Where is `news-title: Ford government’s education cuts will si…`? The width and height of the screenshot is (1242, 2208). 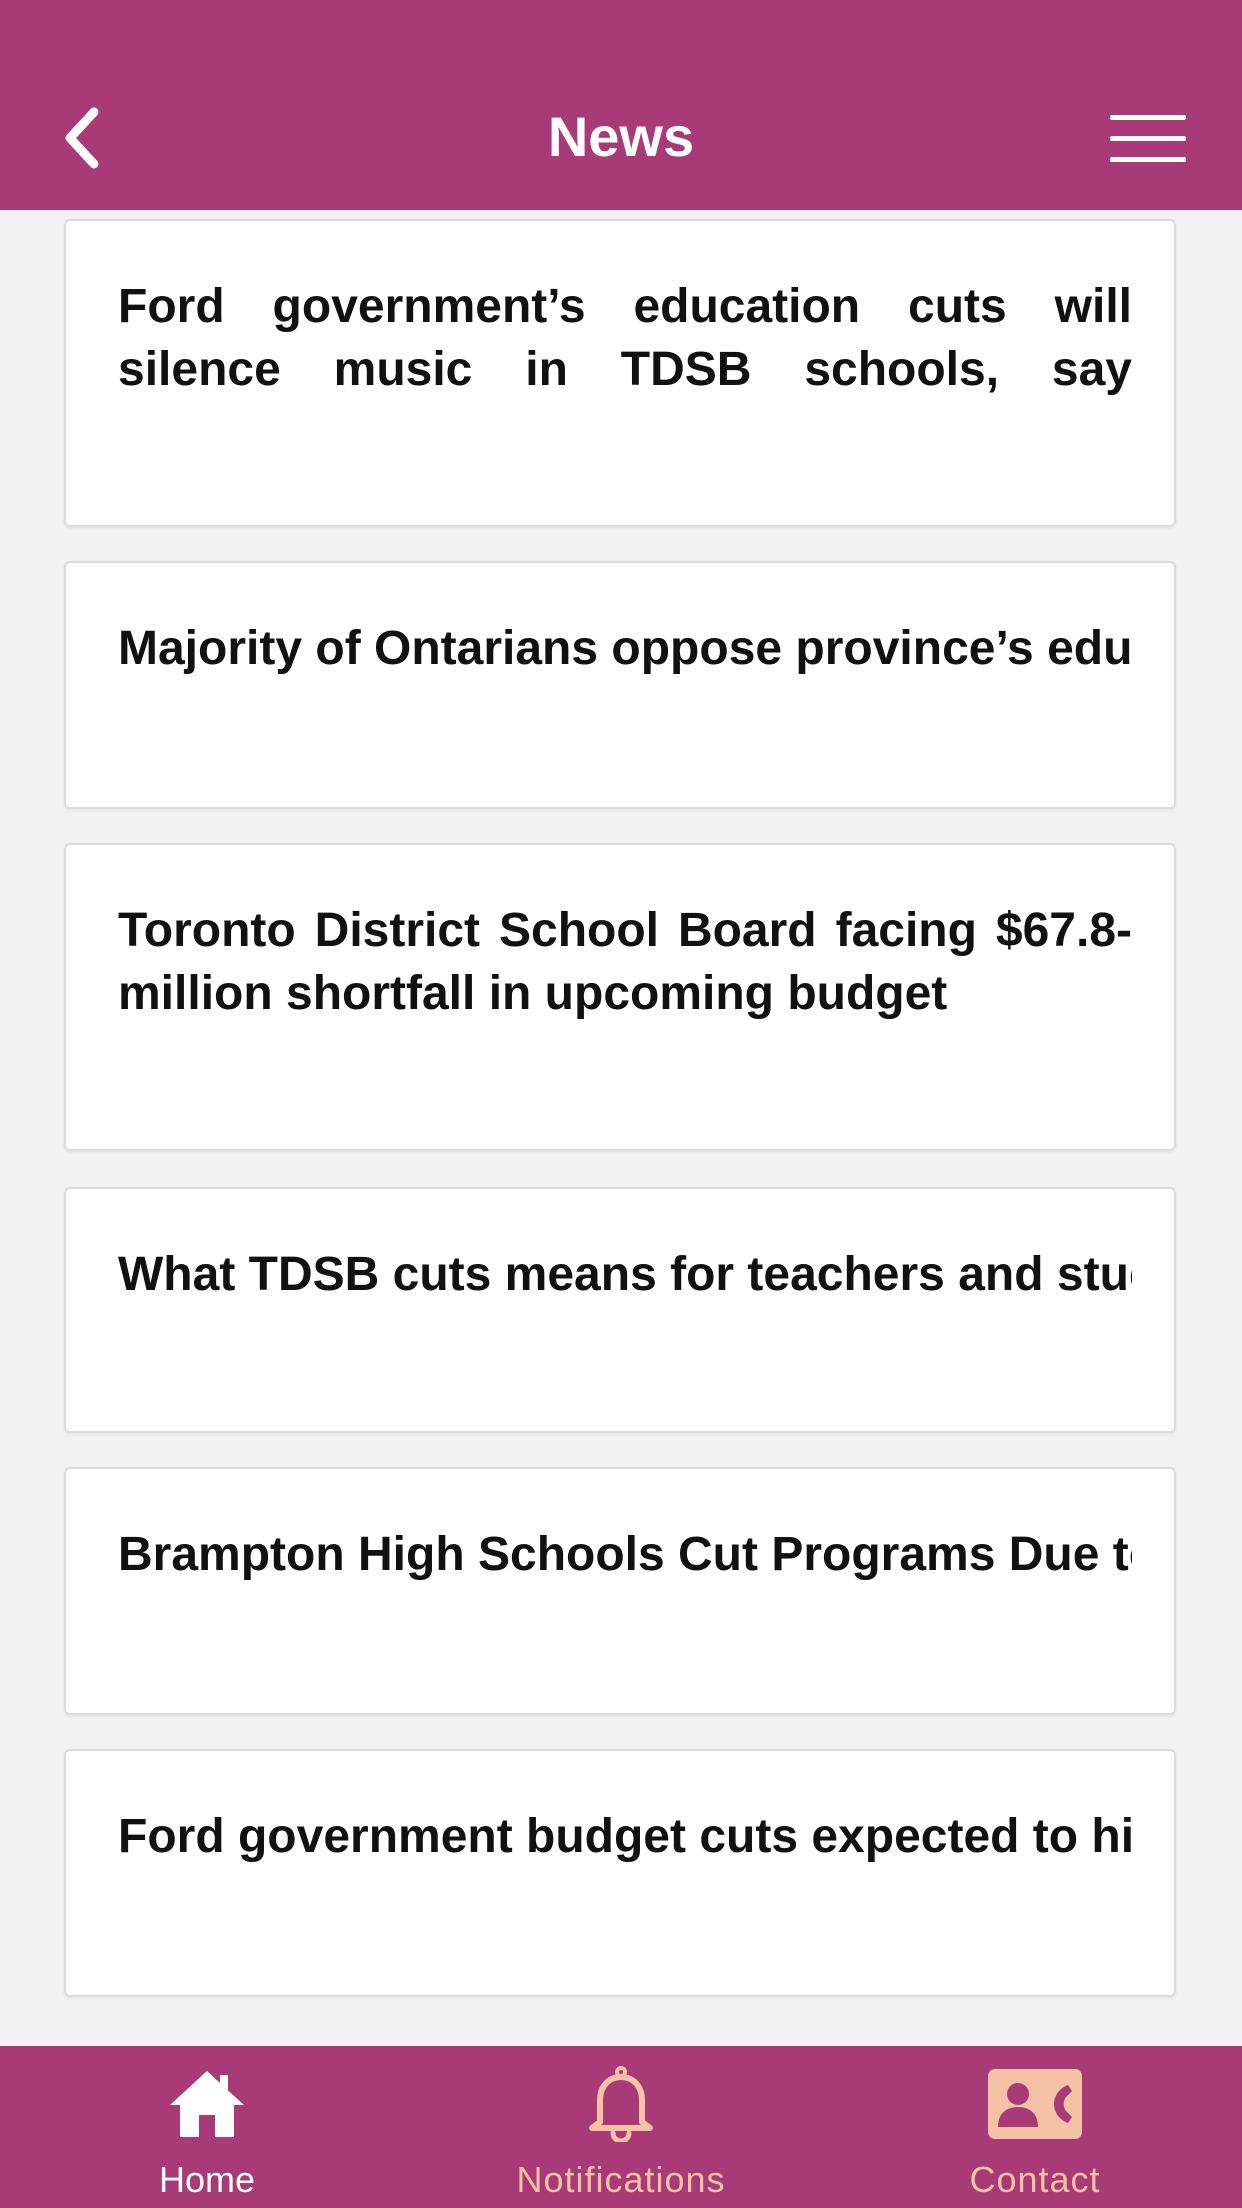
news-title: Ford government’s education cuts will si… is located at coordinates (625, 338).